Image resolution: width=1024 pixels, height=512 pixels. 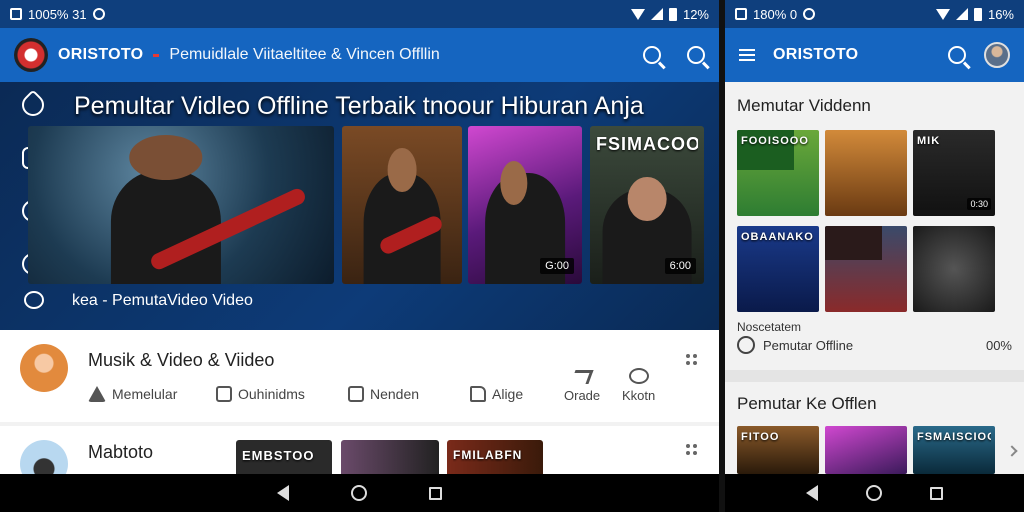 What do you see at coordinates (496, 394) in the screenshot?
I see `action-item: Alige` at bounding box center [496, 394].